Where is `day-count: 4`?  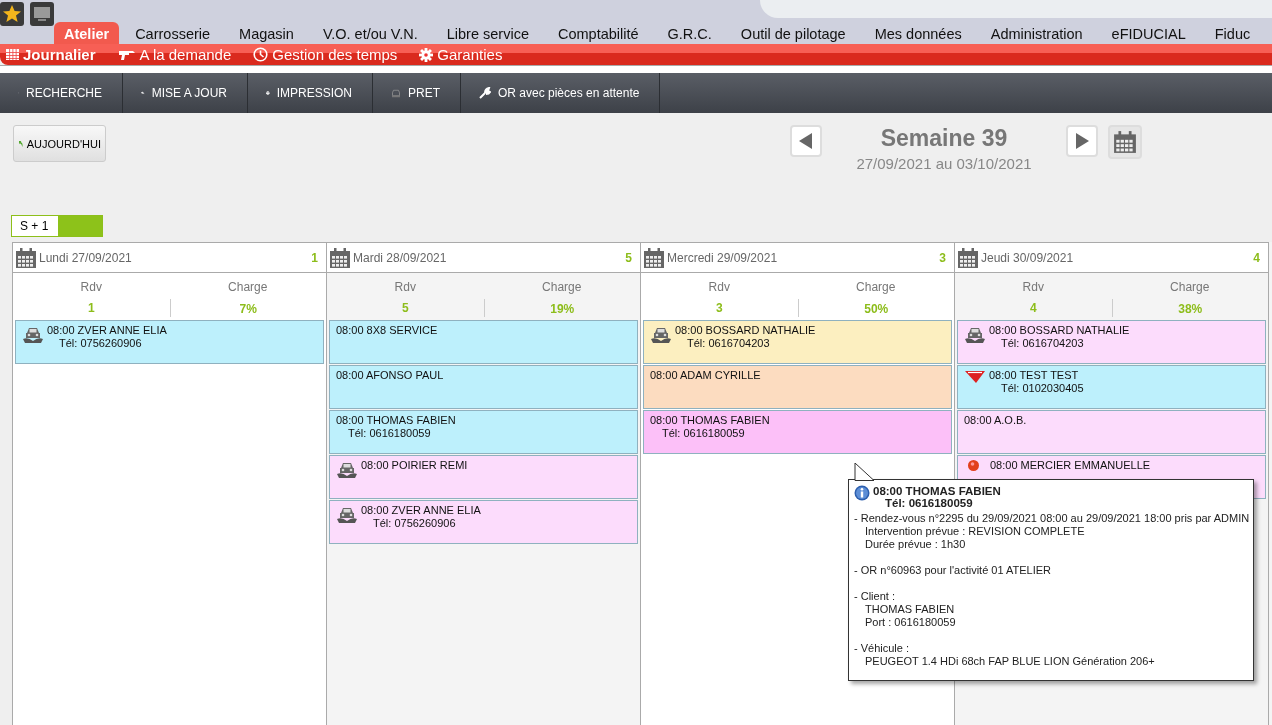
day-count: 4 is located at coordinates (1256, 257).